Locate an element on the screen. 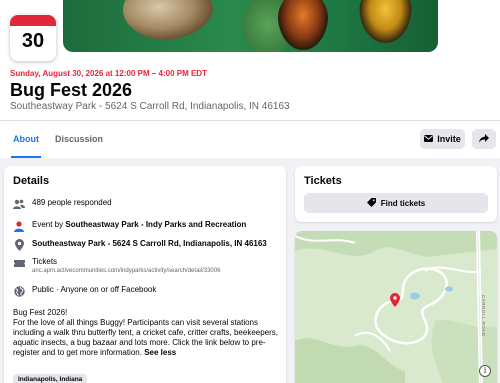 The width and height of the screenshot is (500, 383). moth-image is located at coordinates (168, 20).